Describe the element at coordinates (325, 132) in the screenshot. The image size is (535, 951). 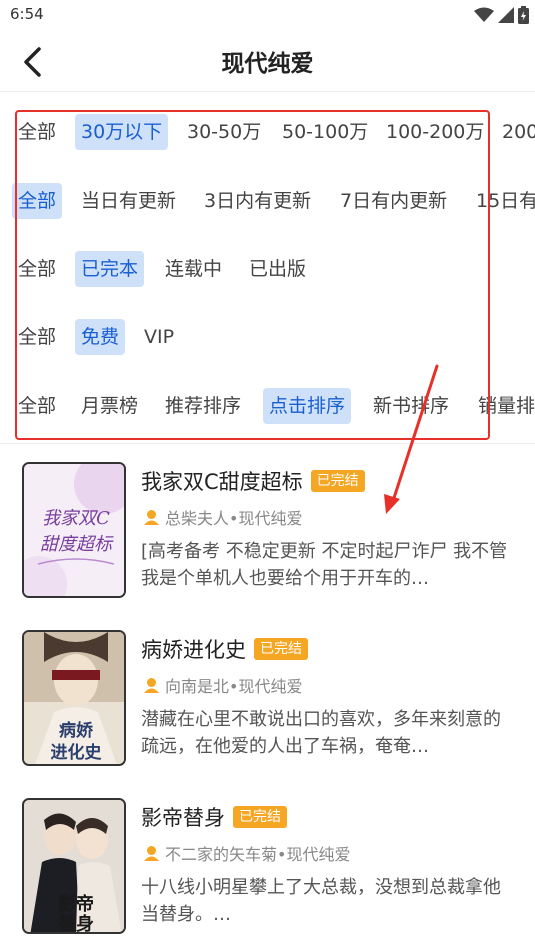
I see `chip-word-500k-1m: 50-100万` at that location.